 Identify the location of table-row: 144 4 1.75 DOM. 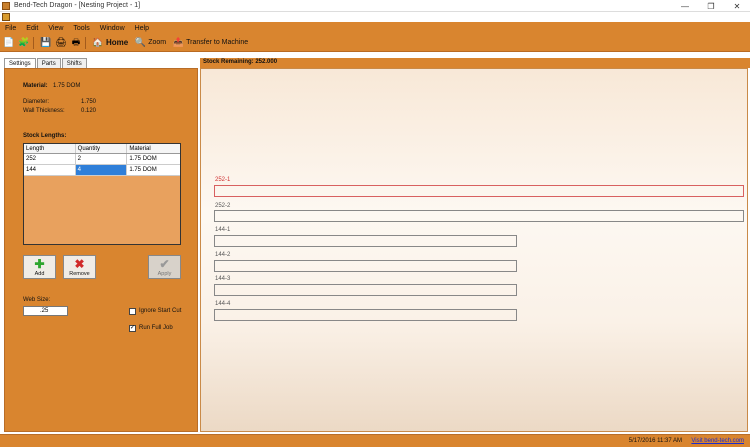
(102, 170).